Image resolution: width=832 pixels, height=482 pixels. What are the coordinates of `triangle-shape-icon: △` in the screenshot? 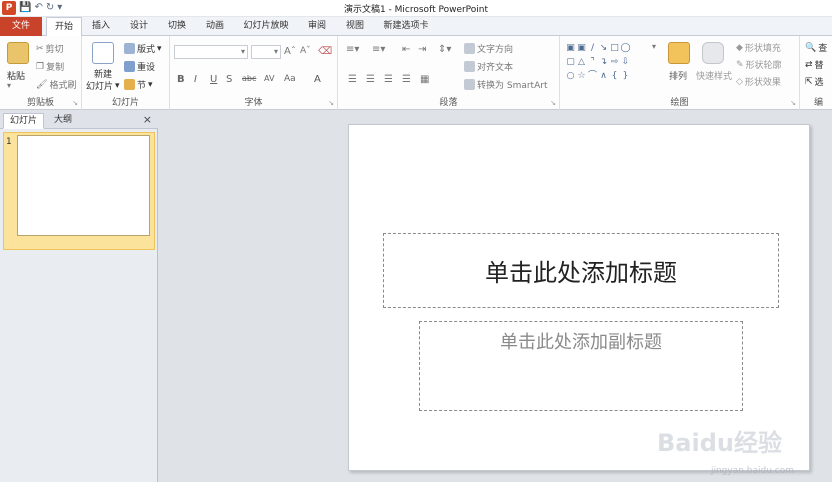 It's located at (581, 62).